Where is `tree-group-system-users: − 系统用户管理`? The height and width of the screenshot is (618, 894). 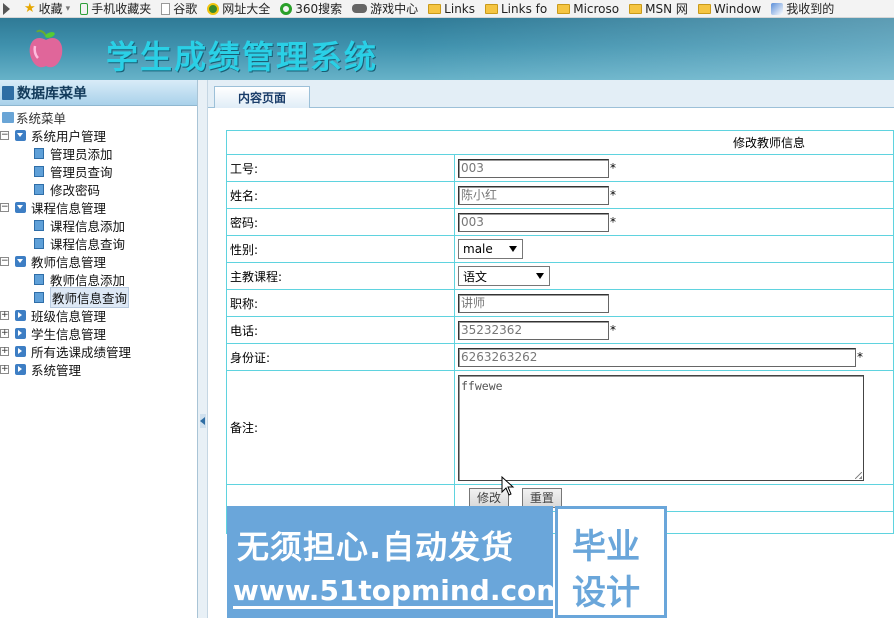
tree-group-system-users: − 系统用户管理 is located at coordinates (98, 135).